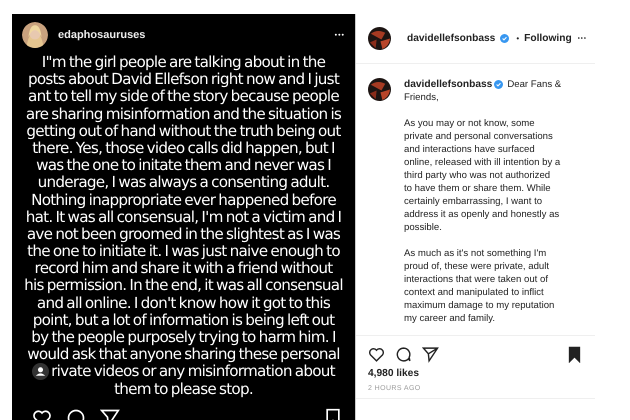 This screenshot has height=420, width=630. What do you see at coordinates (183, 200) in the screenshot?
I see `story-text-line: Nothing inappropriate ever happened before` at bounding box center [183, 200].